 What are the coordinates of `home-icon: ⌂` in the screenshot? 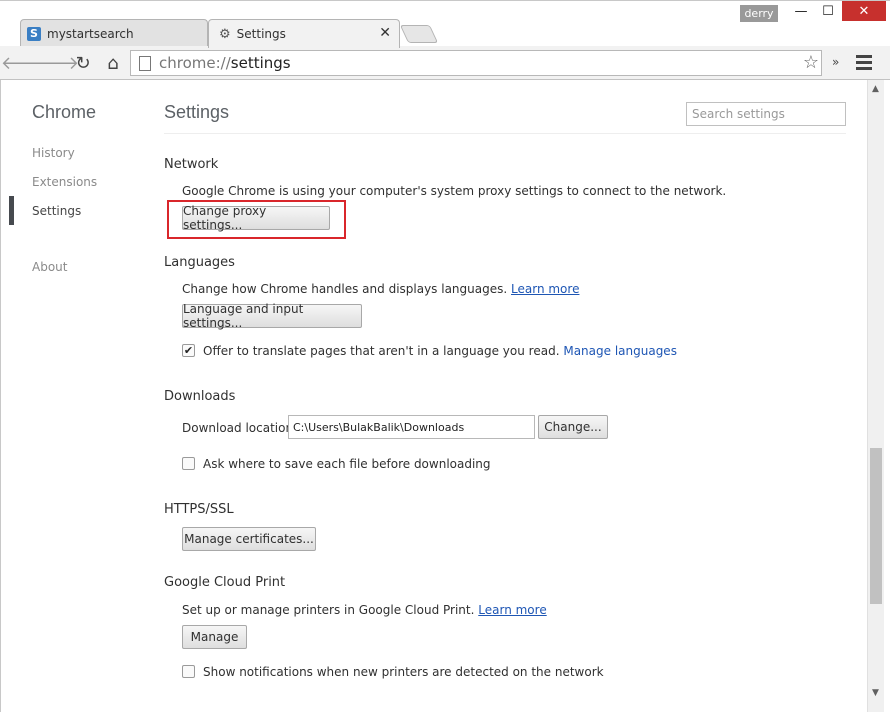 It's located at (113, 63).